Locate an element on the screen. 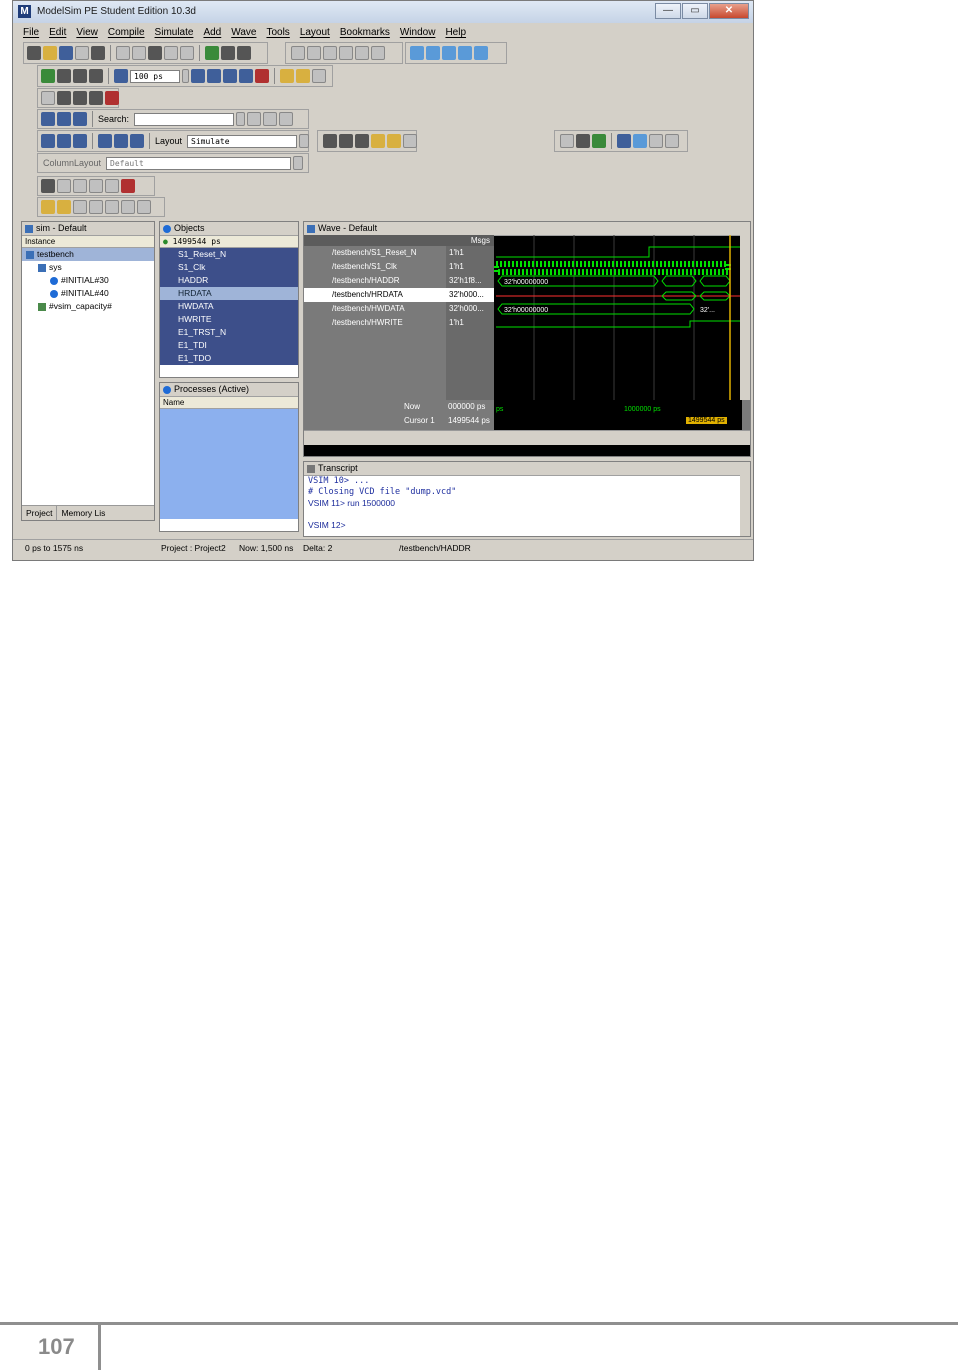 The height and width of the screenshot is (1370, 958). measure-mode-icon is located at coordinates (112, 186).